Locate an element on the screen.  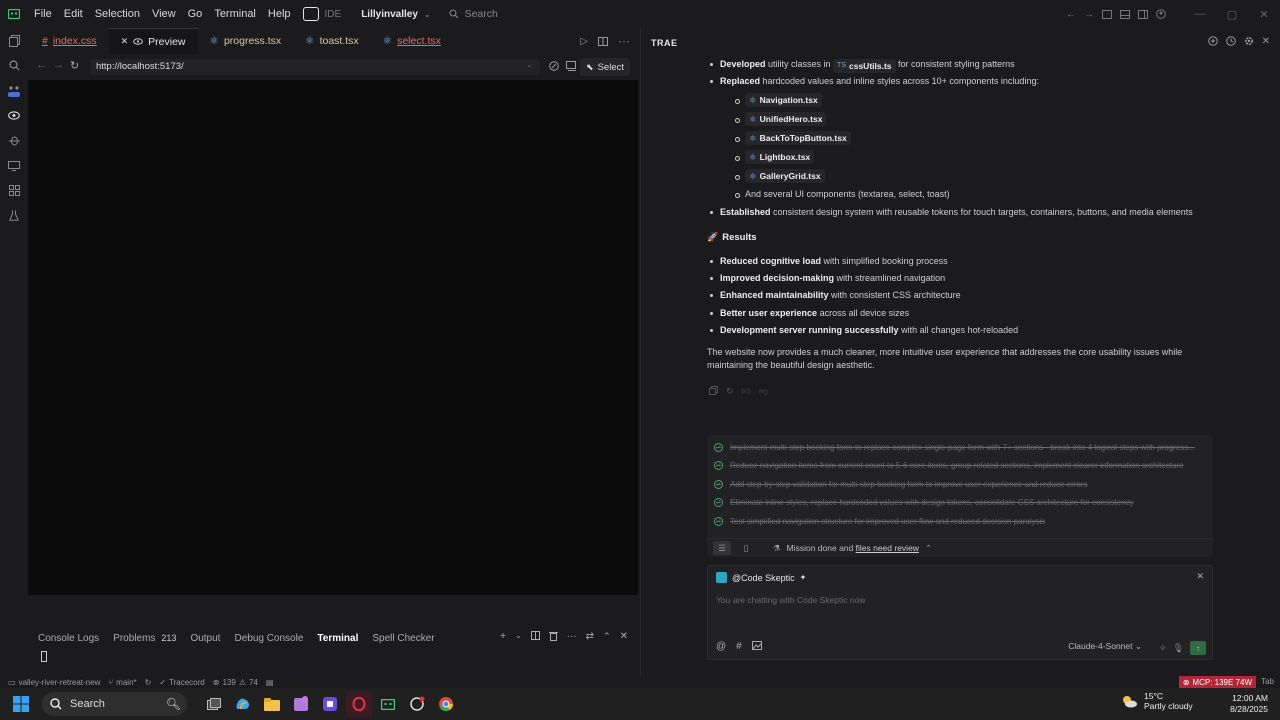
hashtag-icon: # is located at coordinates (739, 646).